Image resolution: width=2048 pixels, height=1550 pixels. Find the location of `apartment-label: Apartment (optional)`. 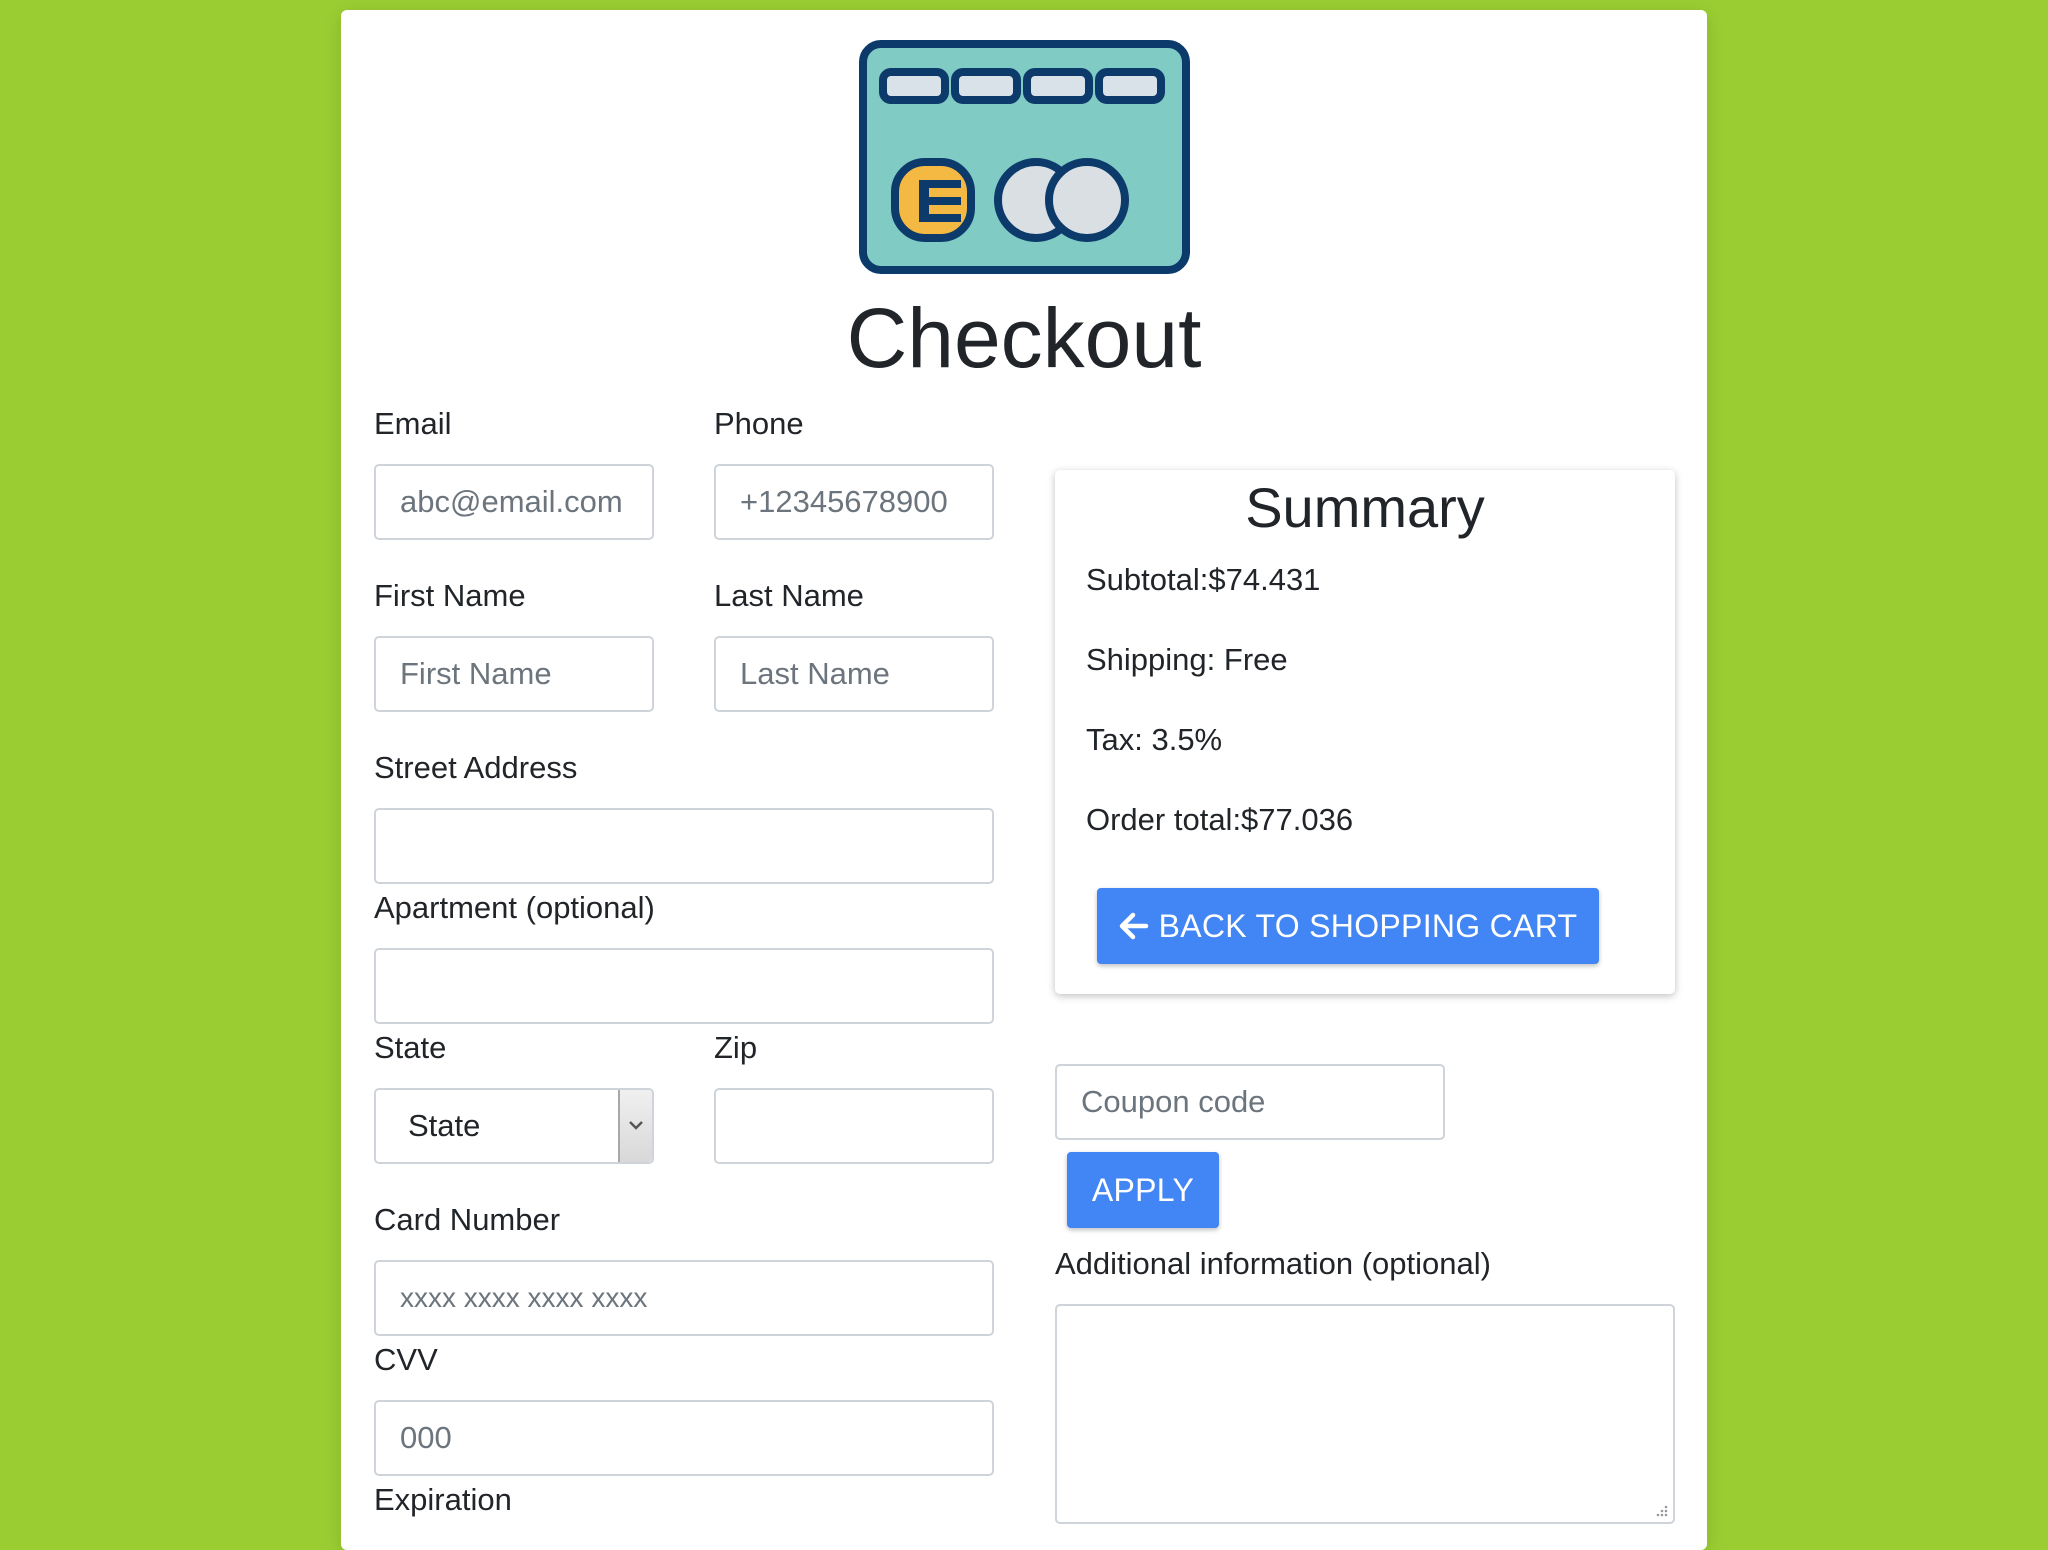

apartment-label: Apartment (optional) is located at coordinates (514, 907).